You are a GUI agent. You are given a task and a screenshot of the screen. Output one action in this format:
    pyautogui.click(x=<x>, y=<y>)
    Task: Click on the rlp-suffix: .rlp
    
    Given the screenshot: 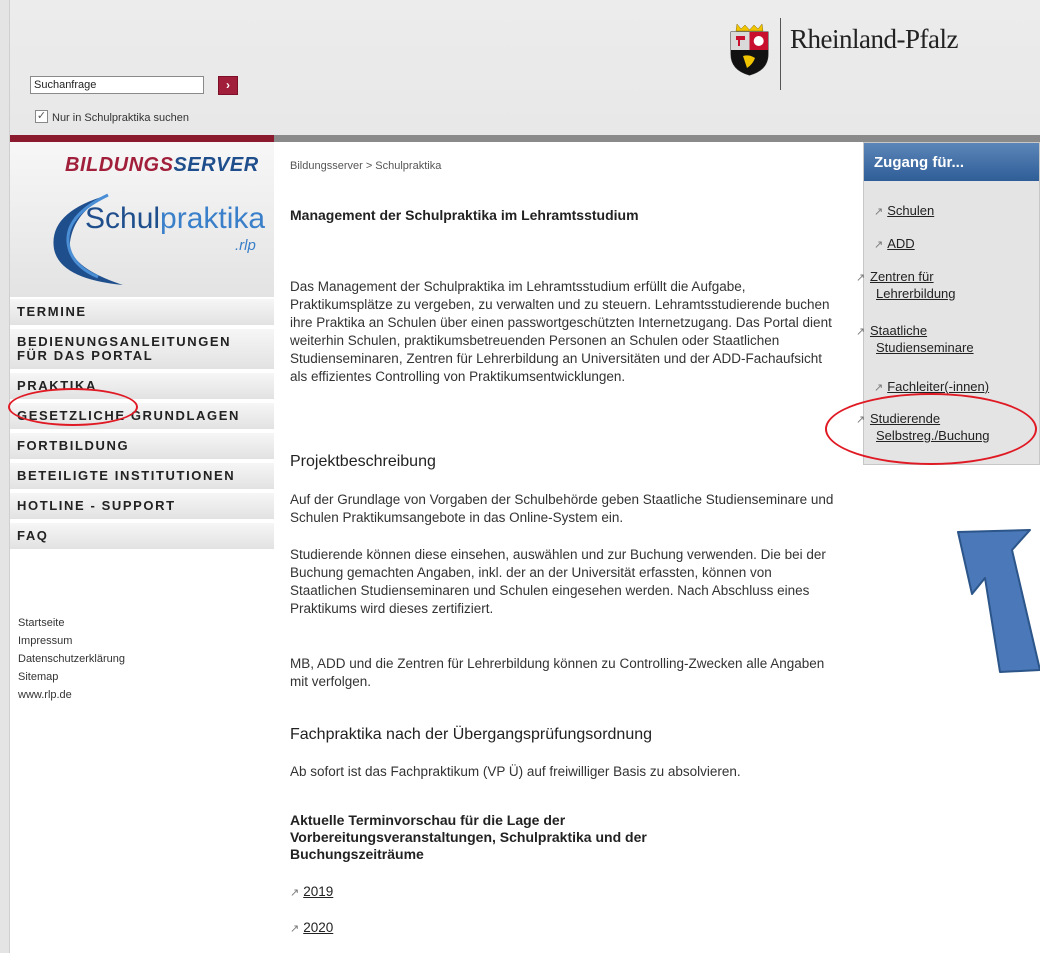 What is the action you would take?
    pyautogui.click(x=245, y=245)
    